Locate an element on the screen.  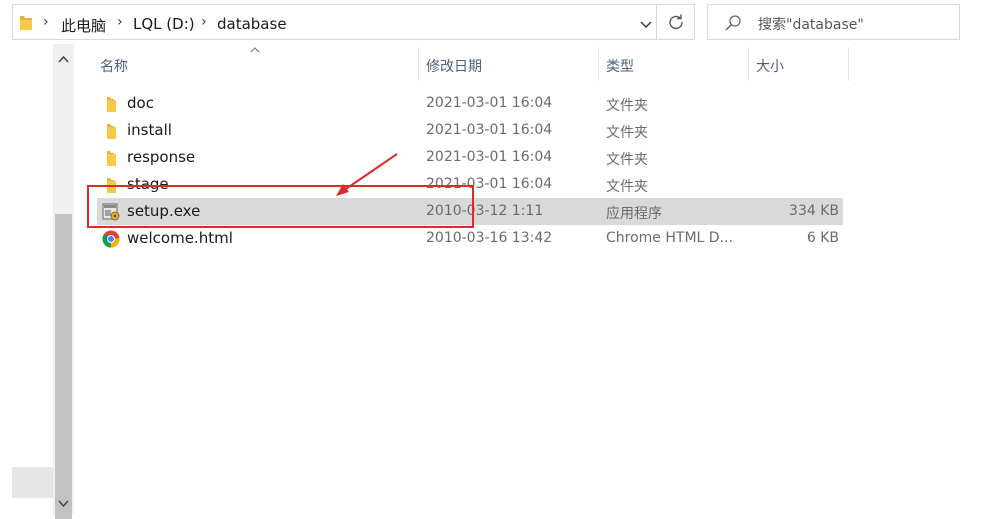
file-size: 6 KB is located at coordinates (822, 238).